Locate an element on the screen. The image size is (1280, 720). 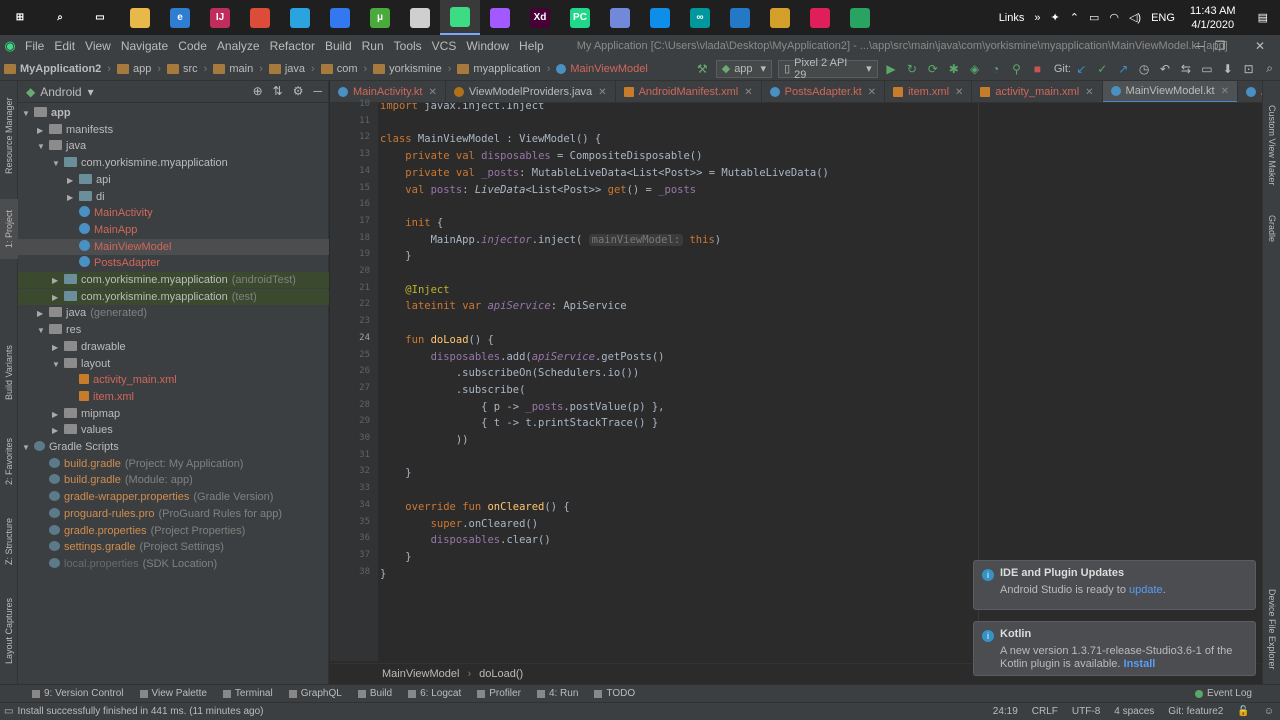
nav-crumb: MainViewModel is located at coordinates (601, 69).